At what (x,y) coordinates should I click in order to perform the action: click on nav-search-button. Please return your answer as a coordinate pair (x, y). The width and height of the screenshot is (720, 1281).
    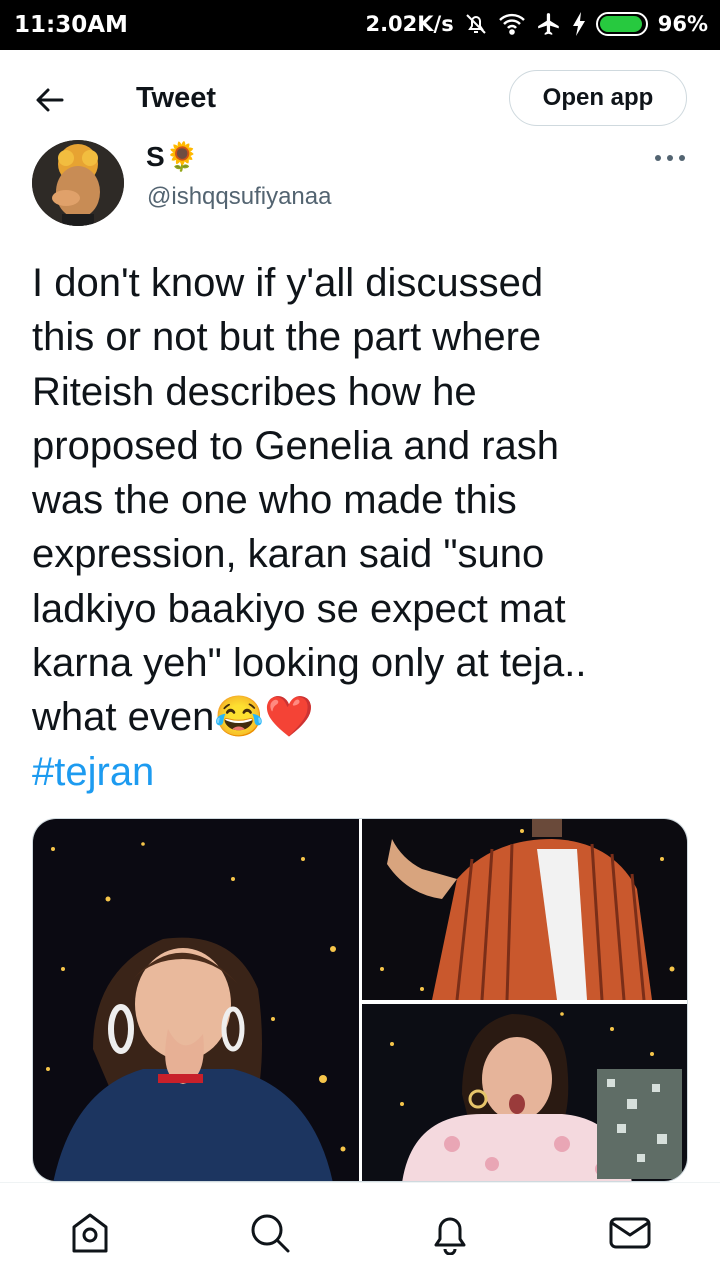
    Looking at the image, I should click on (270, 1233).